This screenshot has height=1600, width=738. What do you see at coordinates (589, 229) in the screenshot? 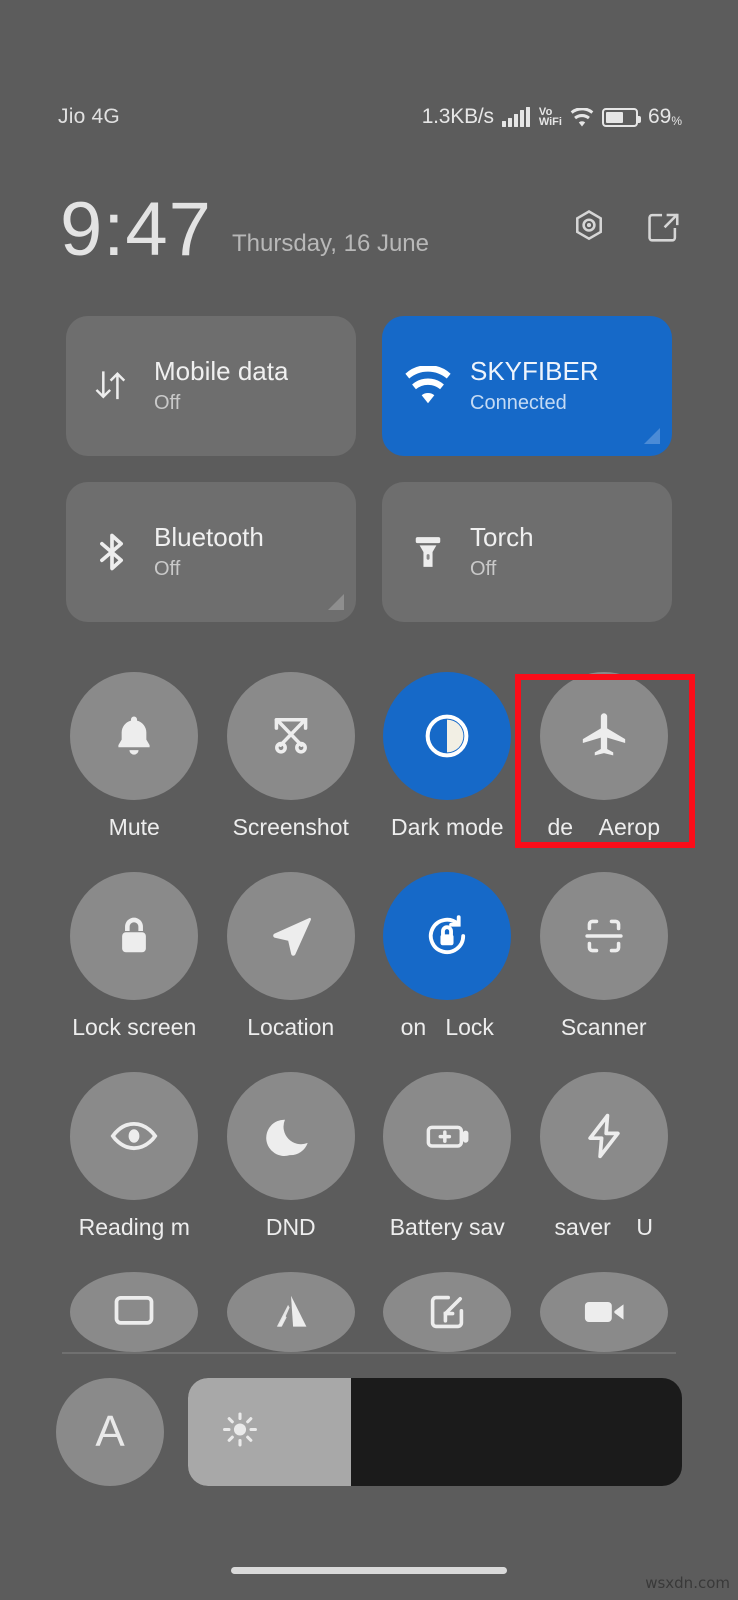
I see `settings-gear-icon` at bounding box center [589, 229].